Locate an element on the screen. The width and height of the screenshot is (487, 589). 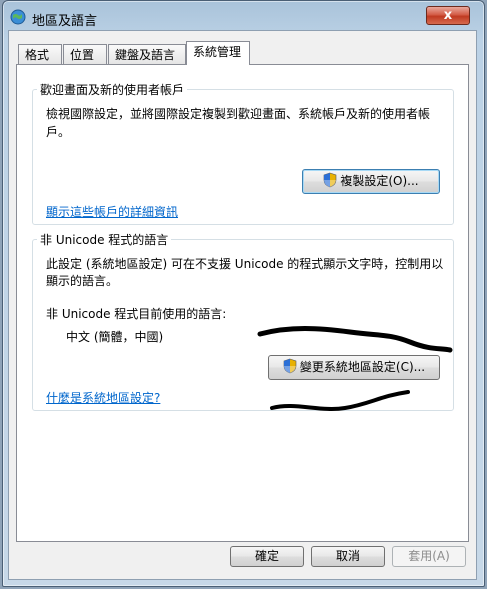
scribble-annotation is located at coordinates (355, 368).